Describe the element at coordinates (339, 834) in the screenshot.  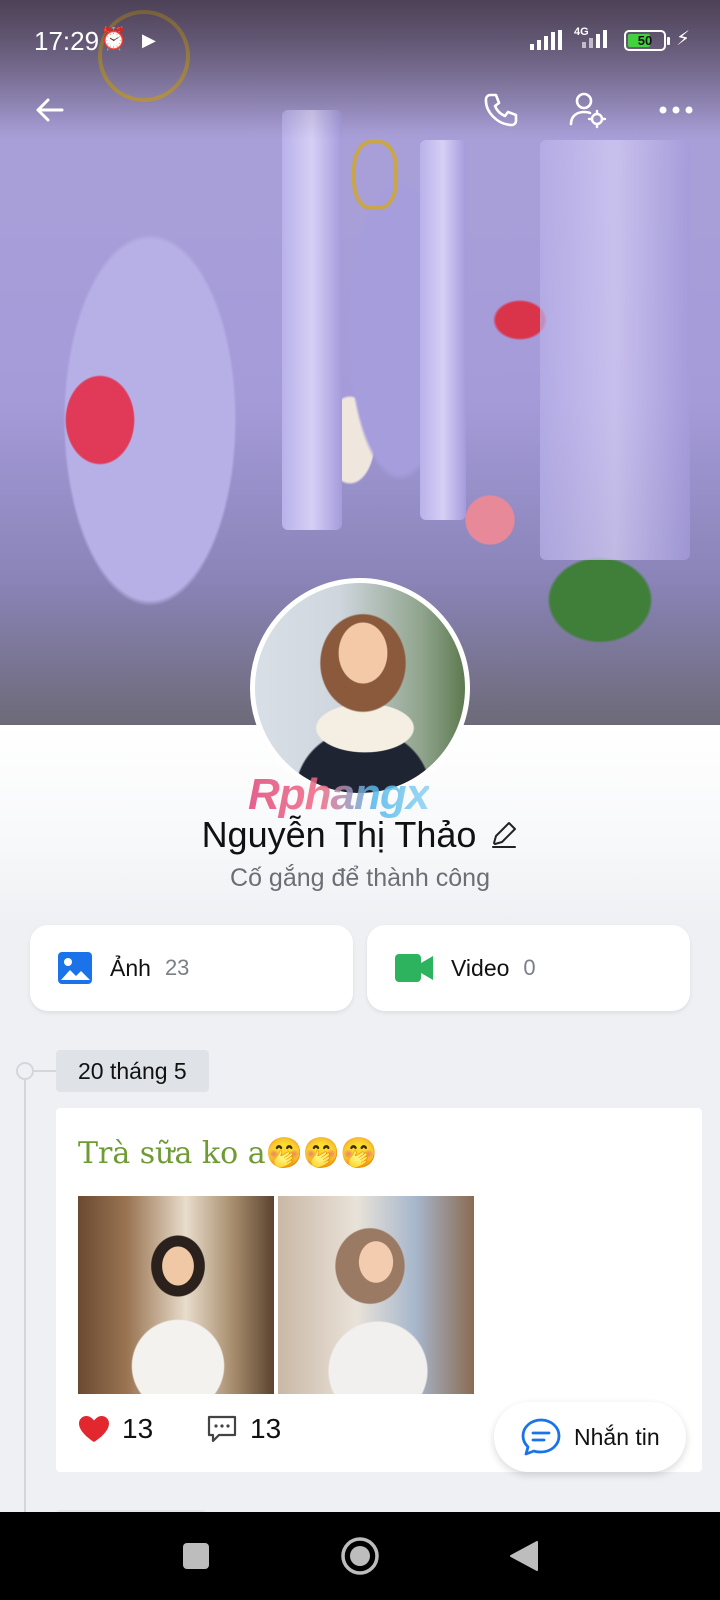
I see `profile-name: Nguyễn Thị Thảo` at that location.